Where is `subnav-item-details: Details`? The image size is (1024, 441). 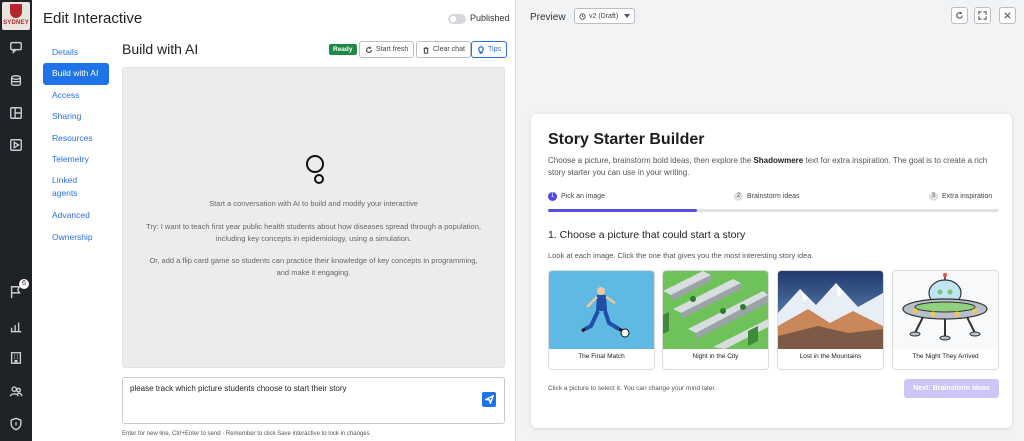
subnav-item-details: Details is located at coordinates (76, 52).